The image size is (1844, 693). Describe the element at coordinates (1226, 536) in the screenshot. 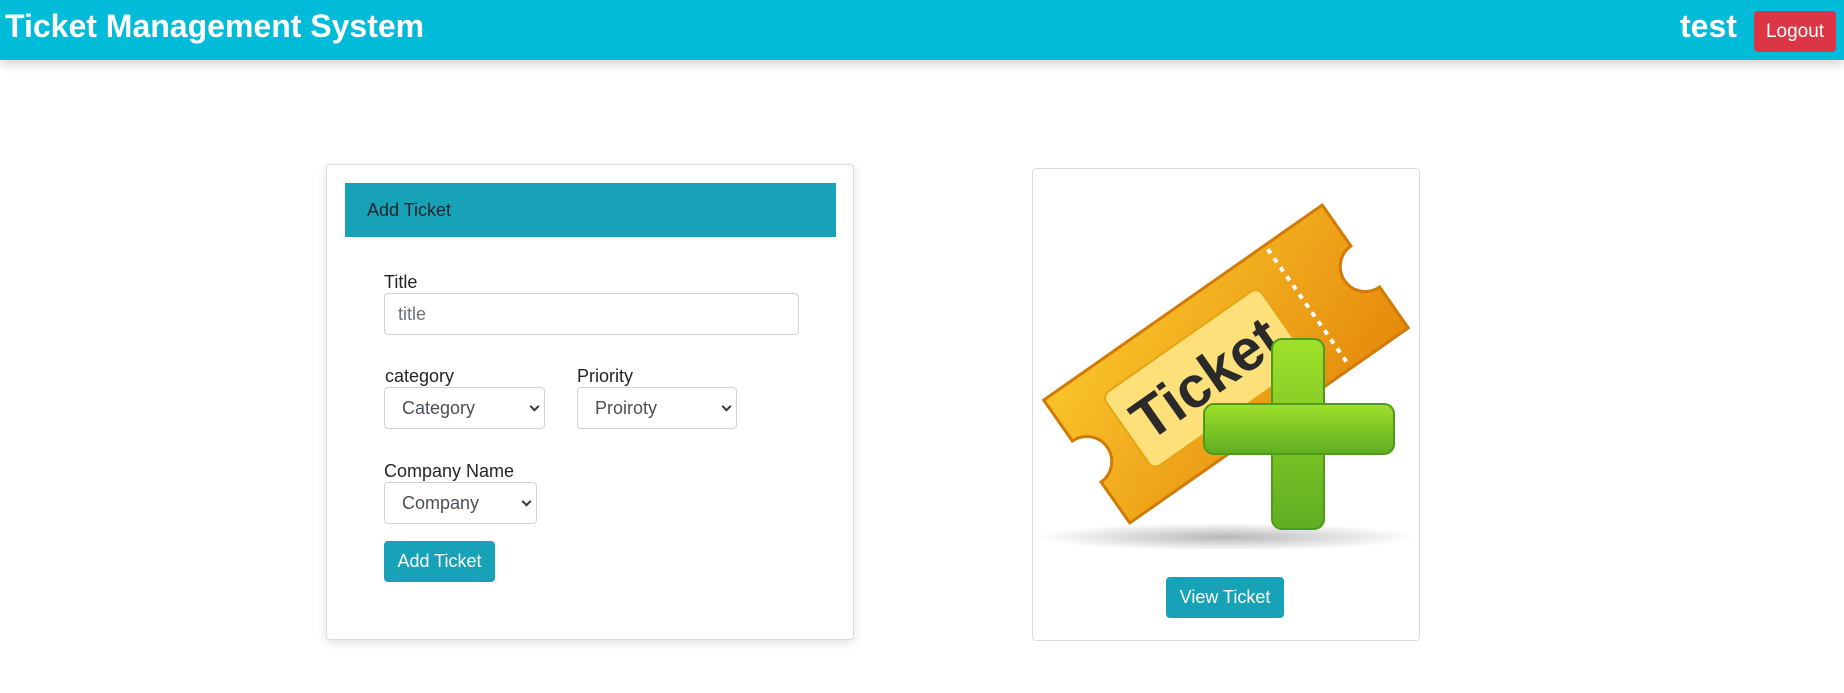

I see `ticket-shadow` at that location.